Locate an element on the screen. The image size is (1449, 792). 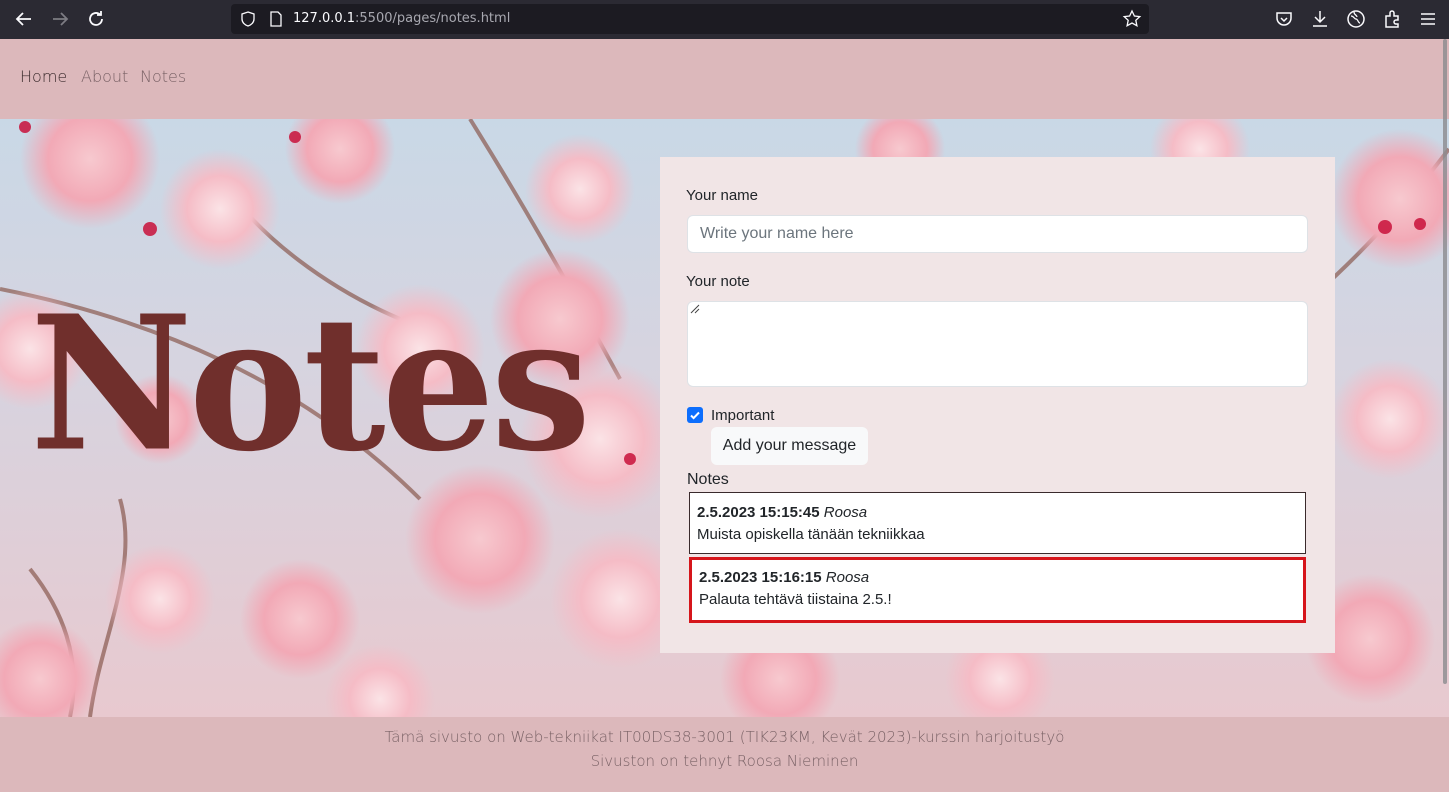
download-icon is located at coordinates (1320, 19).